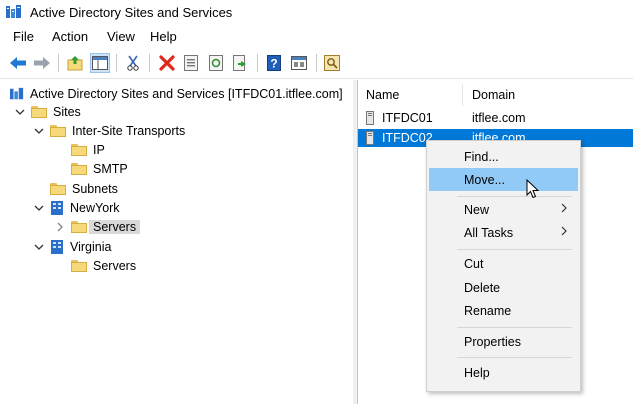 Image resolution: width=633 pixels, height=404 pixels. What do you see at coordinates (18, 63) in the screenshot?
I see `back-icon` at bounding box center [18, 63].